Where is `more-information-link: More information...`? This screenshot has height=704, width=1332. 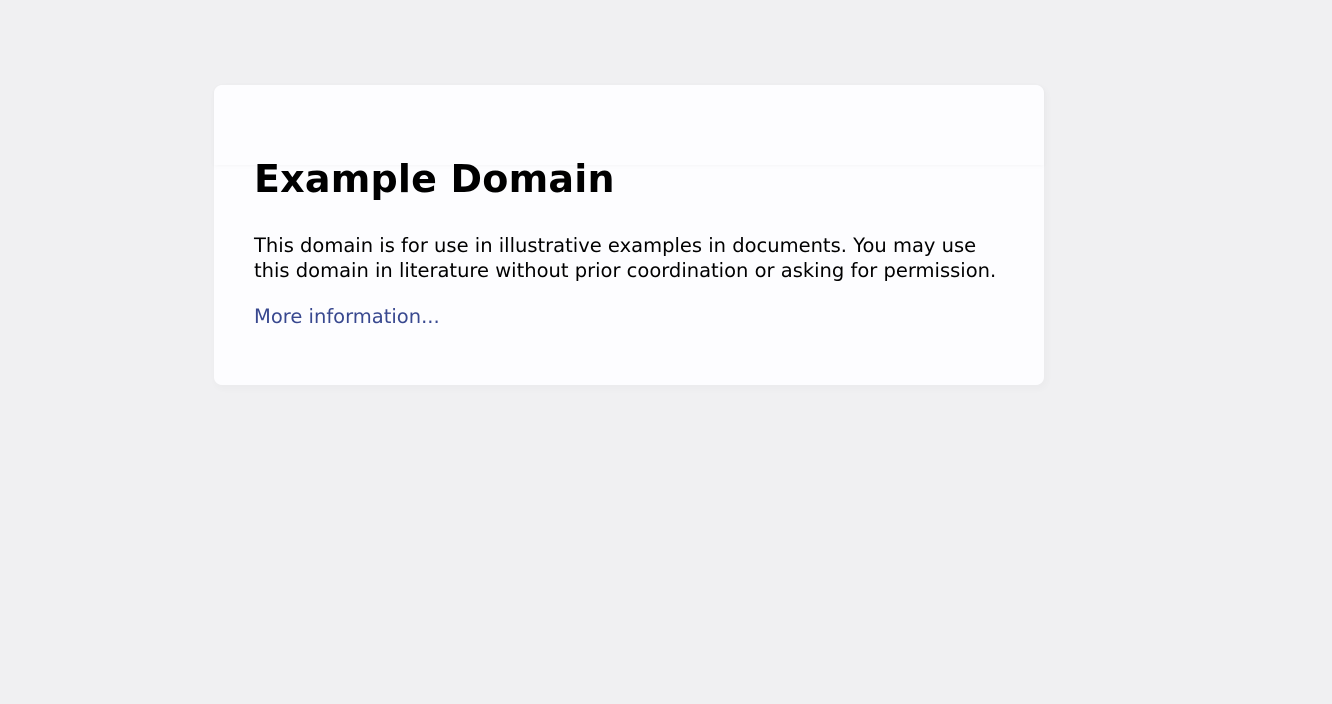 more-information-link: More information... is located at coordinates (347, 316).